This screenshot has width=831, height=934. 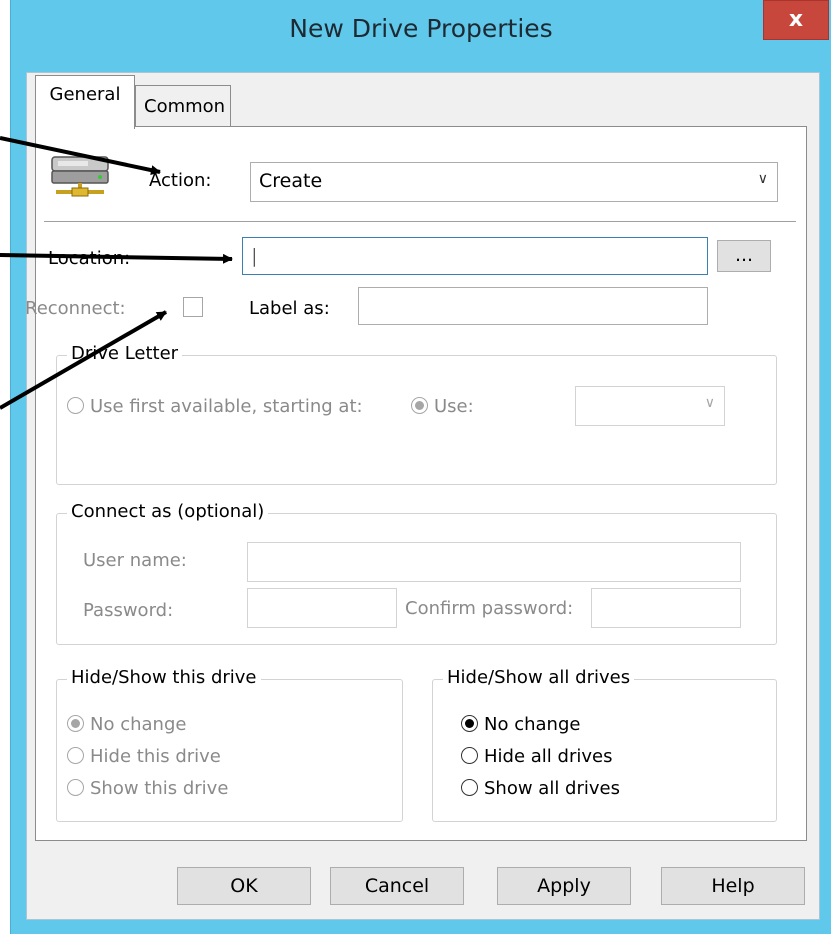 What do you see at coordinates (138, 724) in the screenshot?
I see `this-no-change-label: No change` at bounding box center [138, 724].